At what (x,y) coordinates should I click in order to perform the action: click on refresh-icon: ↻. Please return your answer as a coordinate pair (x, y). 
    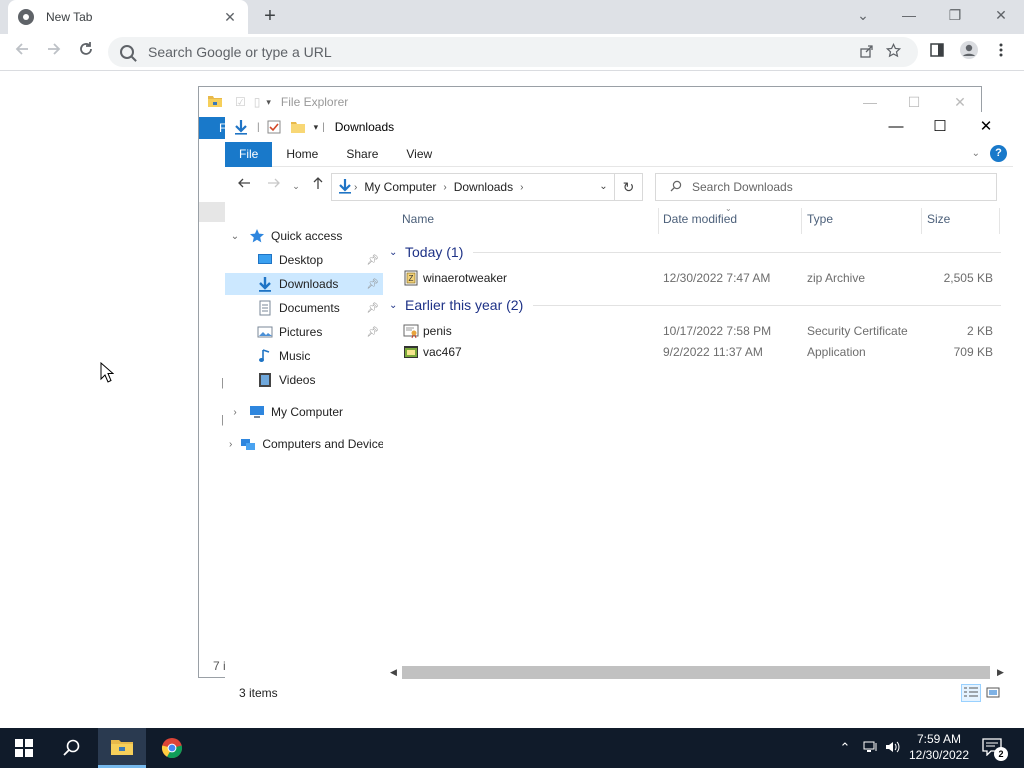
    Looking at the image, I should click on (629, 187).